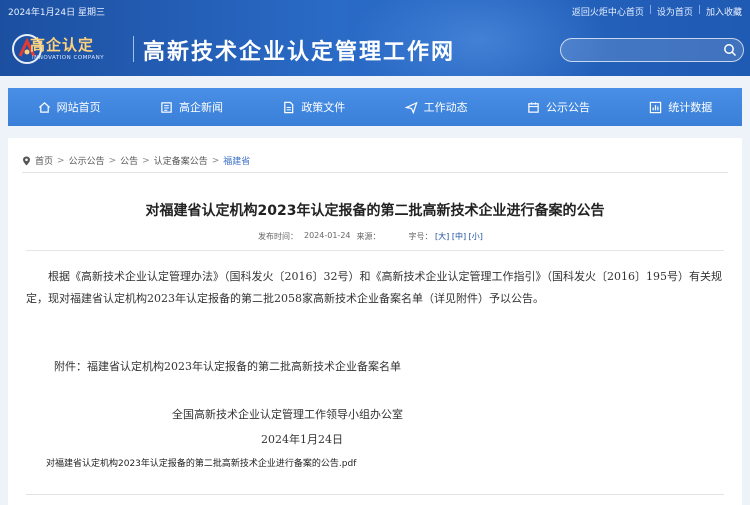  I want to click on breadcrumb-notices: 公示公告, so click(87, 160).